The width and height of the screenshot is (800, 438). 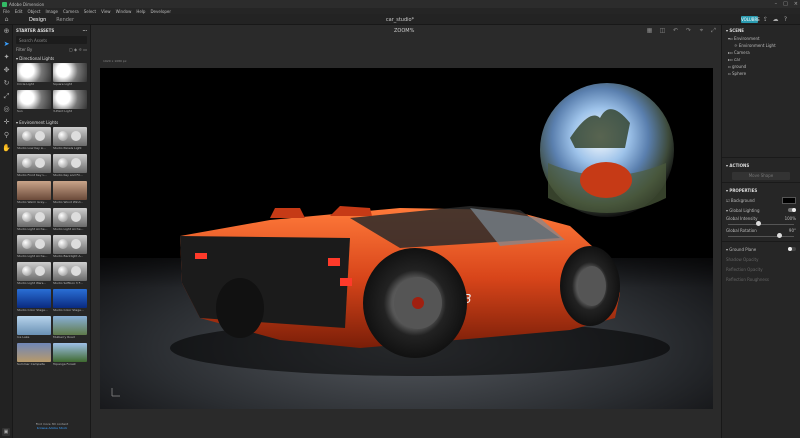 I want to click on adobe-stock-link: browse Adobe Stock, so click(x=51, y=428).